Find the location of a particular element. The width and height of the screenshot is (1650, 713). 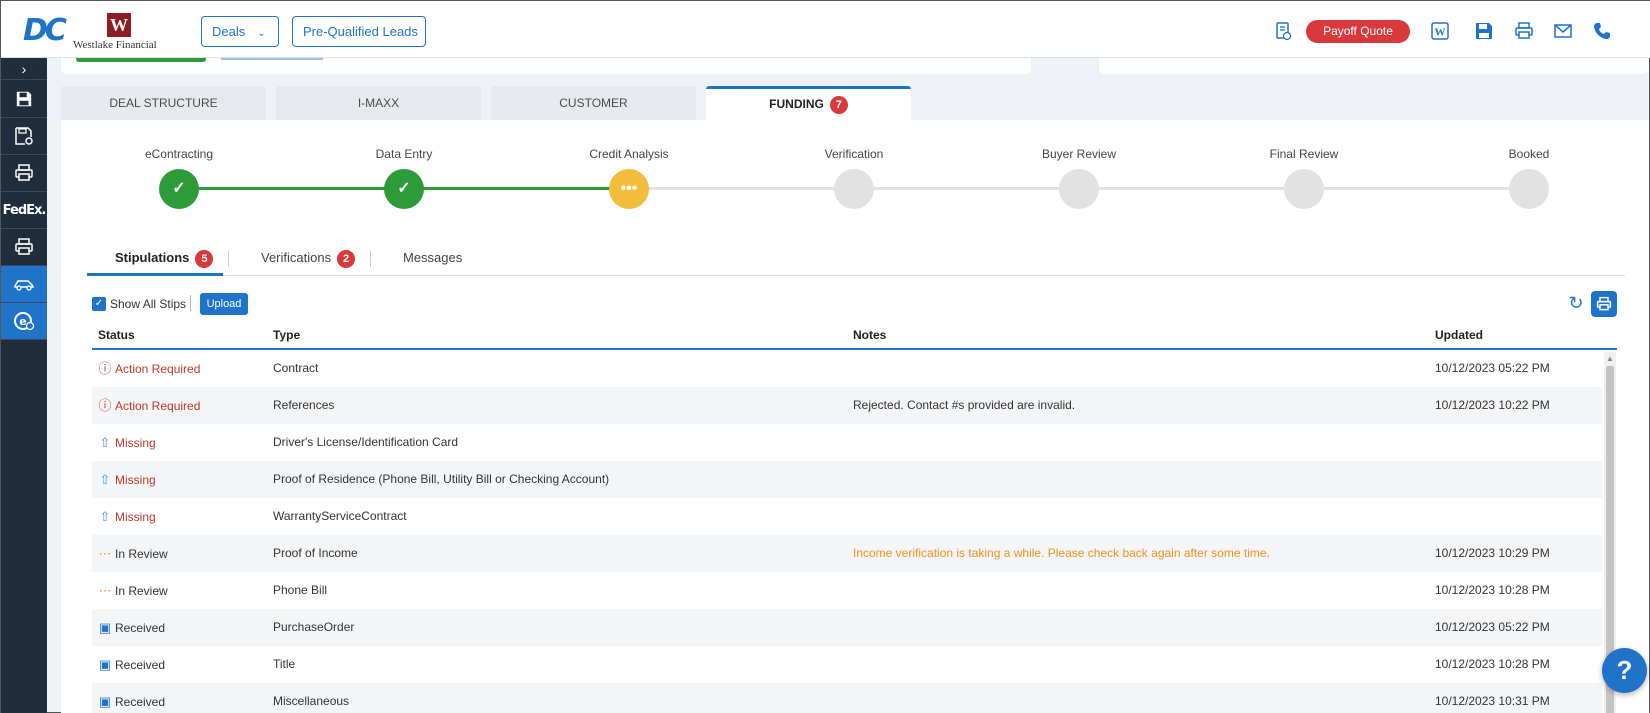

print-icon is located at coordinates (1524, 32).